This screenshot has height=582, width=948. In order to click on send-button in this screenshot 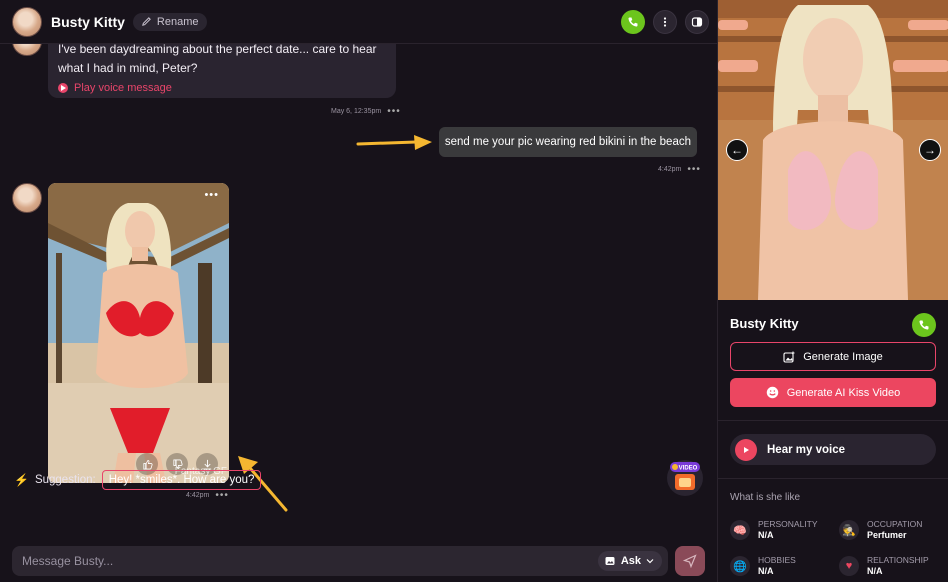, I will do `click(690, 561)`.